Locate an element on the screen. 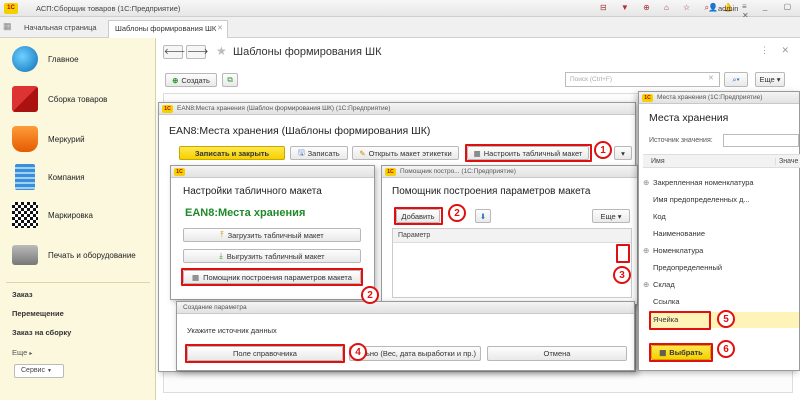 This screenshot has height=400, width=800. tree-row-label: Ссылка is located at coordinates (666, 301).